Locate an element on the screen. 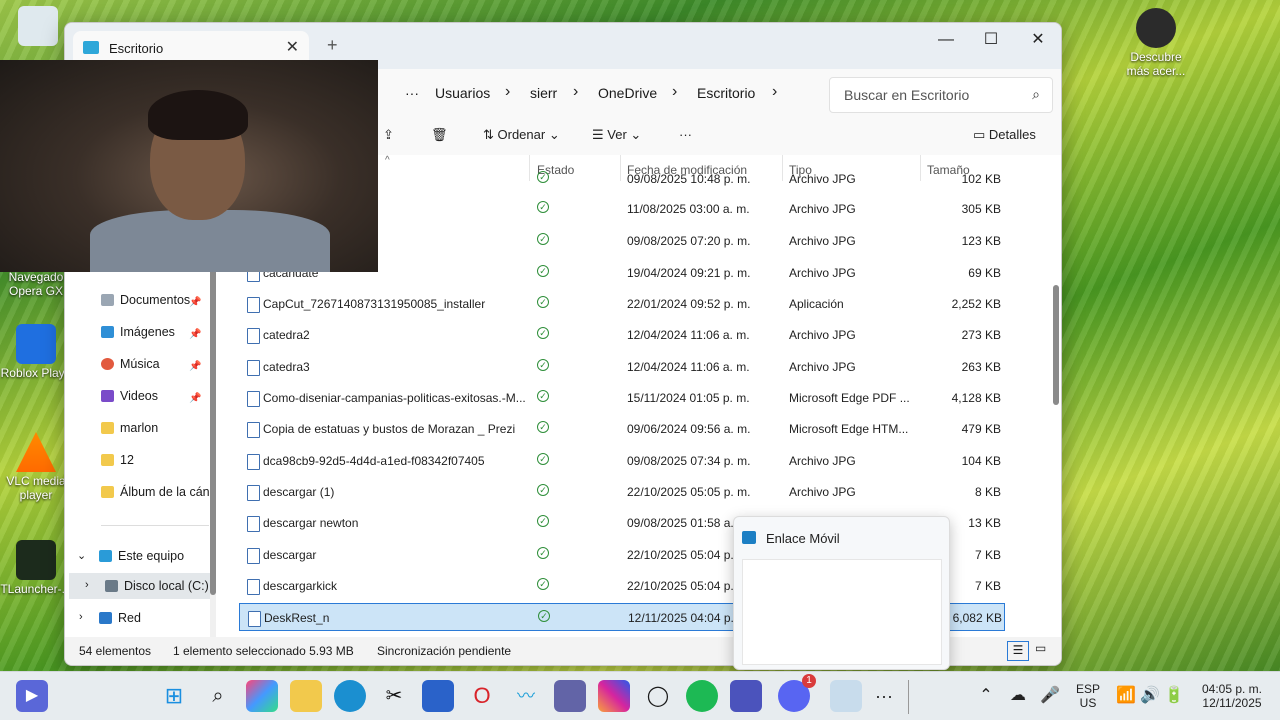 The width and height of the screenshot is (1280, 720). discord-icon: 1 is located at coordinates (797, 693).